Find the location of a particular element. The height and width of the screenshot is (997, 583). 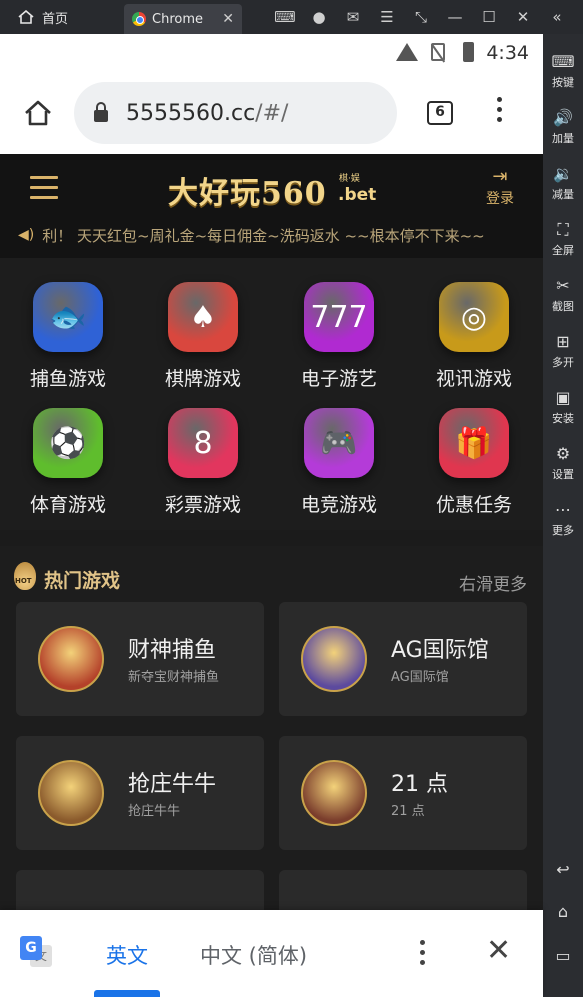

url-text: 5555560.cc/#/ is located at coordinates (207, 113).